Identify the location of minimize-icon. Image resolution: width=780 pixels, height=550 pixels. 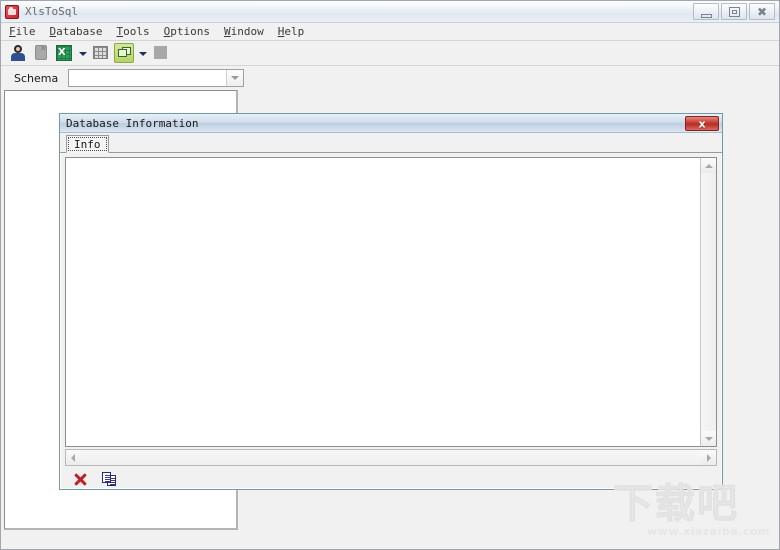
(706, 16).